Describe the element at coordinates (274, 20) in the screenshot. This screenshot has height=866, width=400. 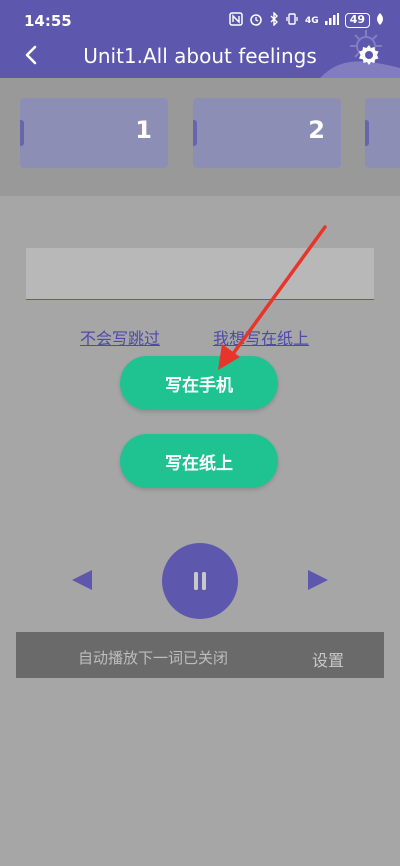
I see `bluetooth-icon` at that location.